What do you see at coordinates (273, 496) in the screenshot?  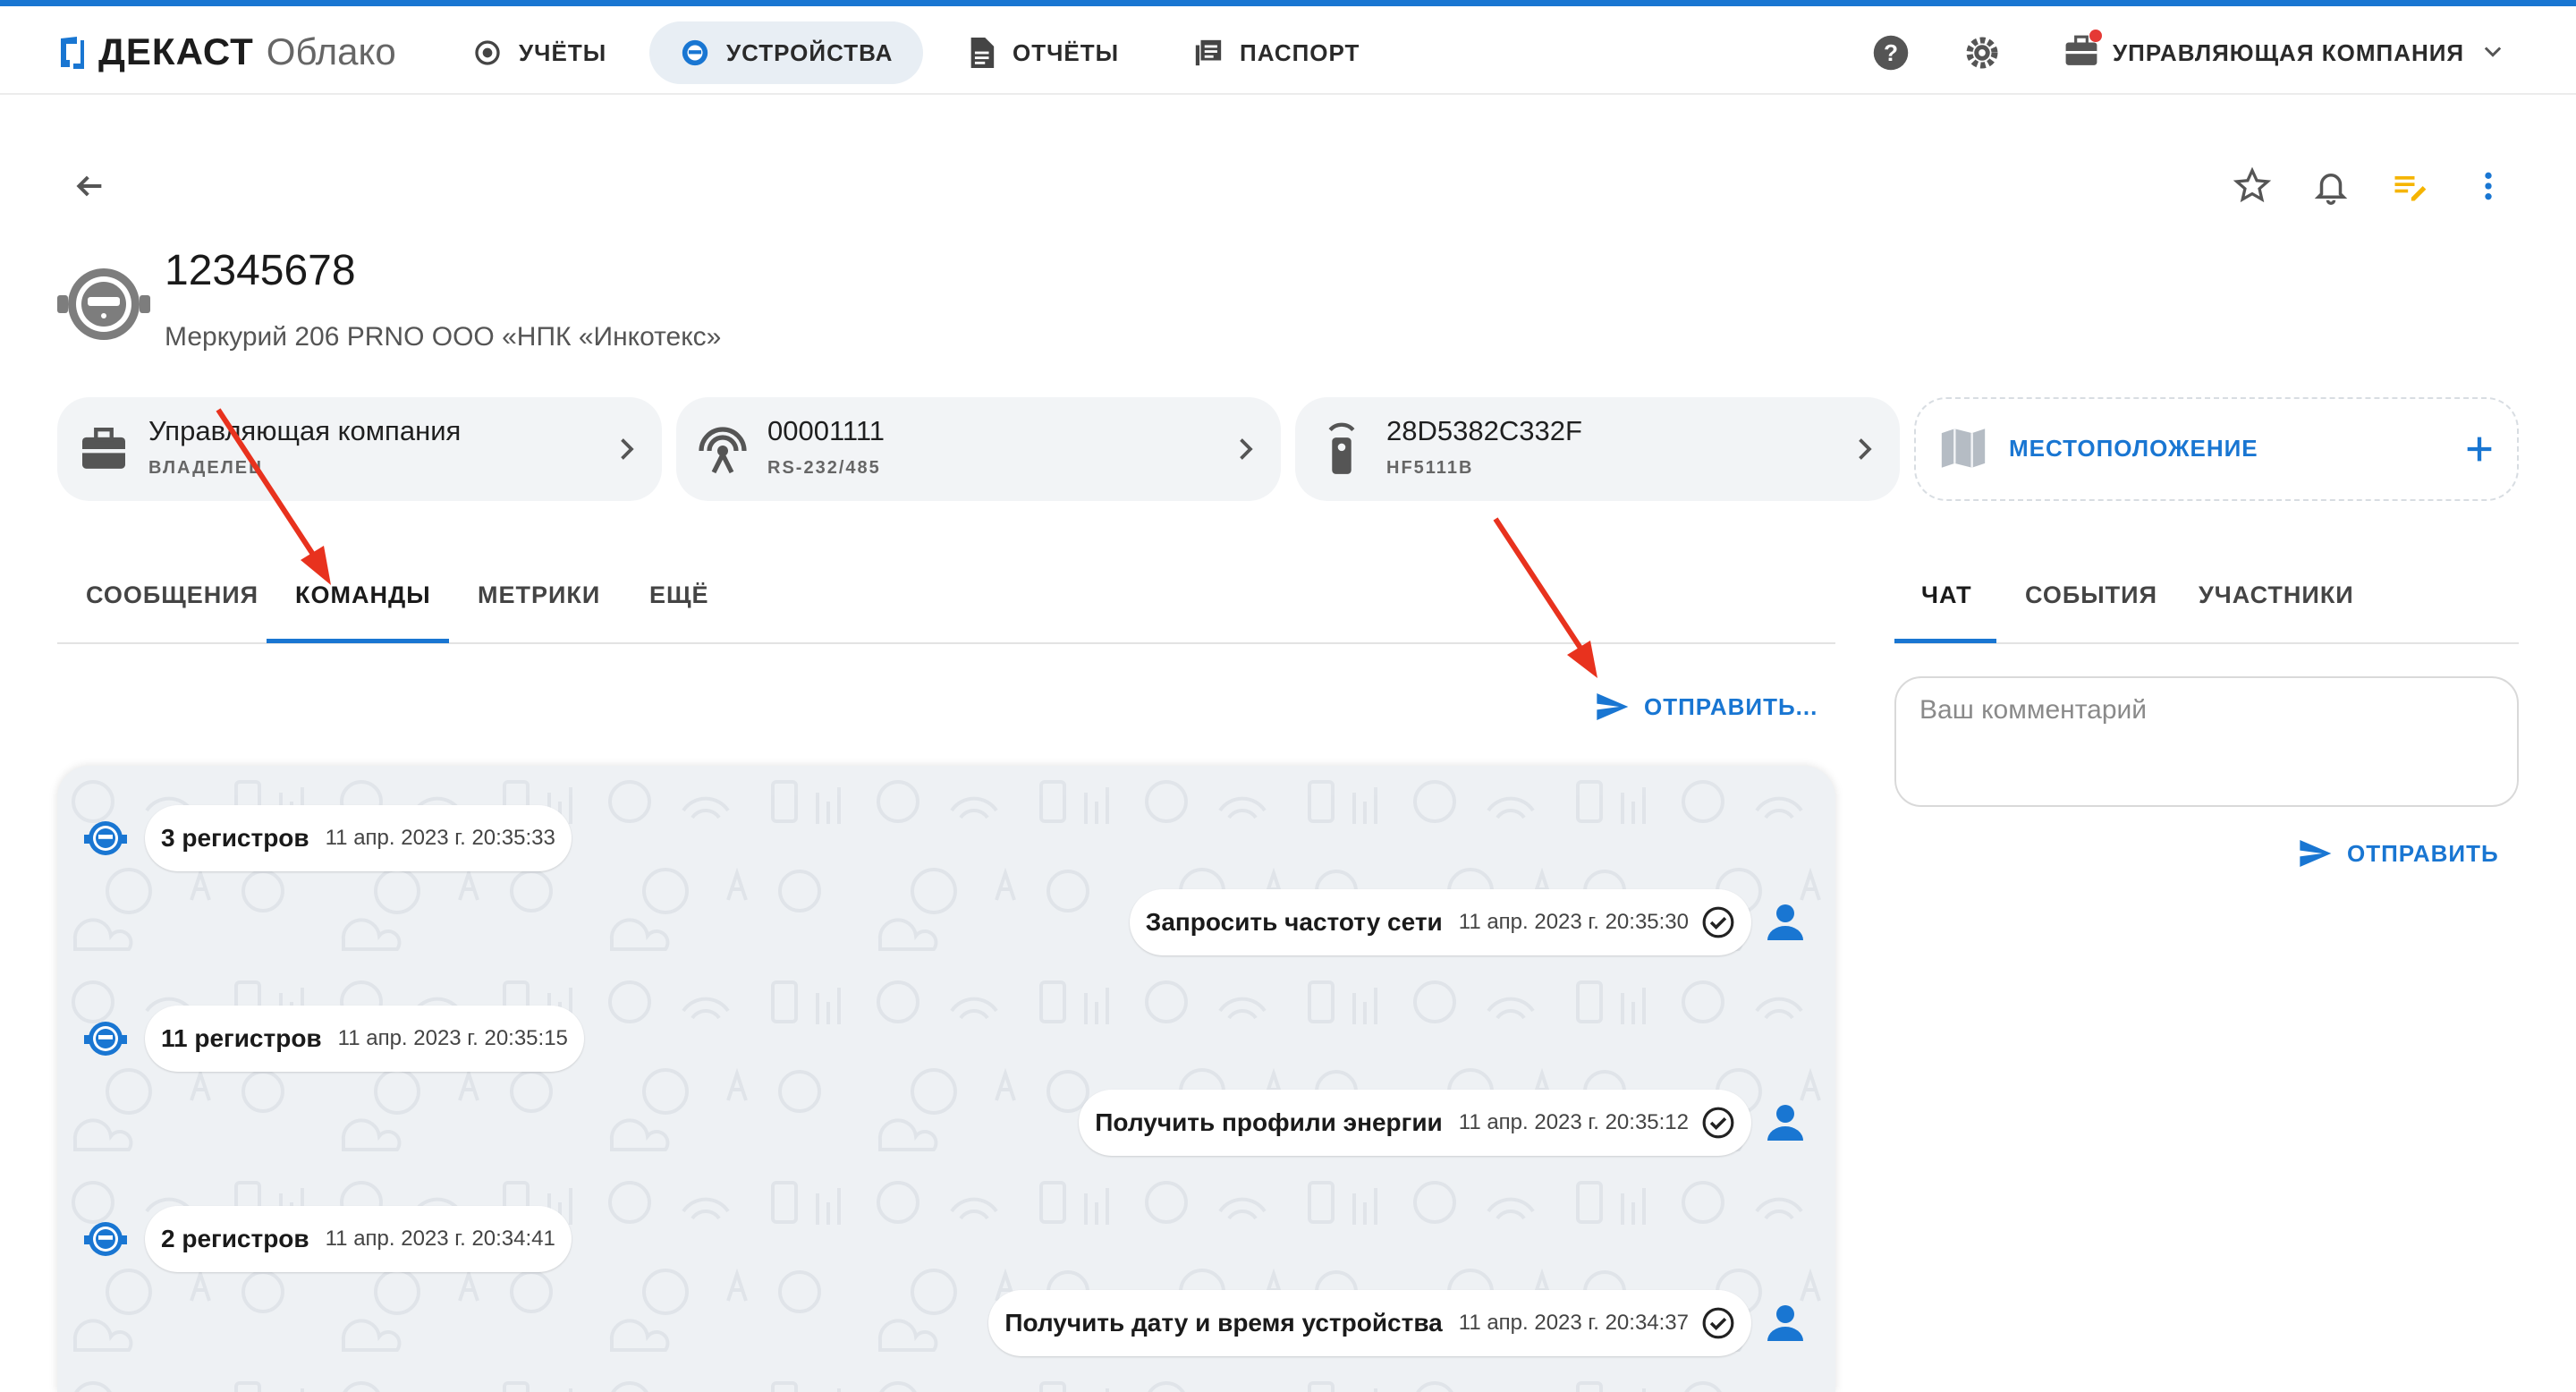 I see `annotation-arrow-commands` at bounding box center [273, 496].